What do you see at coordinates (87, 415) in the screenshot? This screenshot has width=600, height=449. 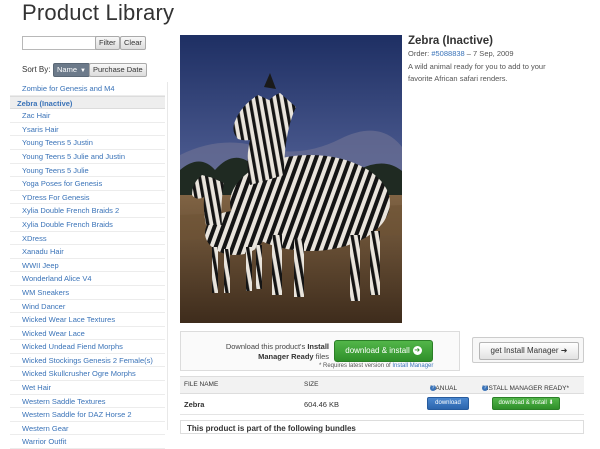 I see `list-item: Western Saddle for DAZ Horse 2` at bounding box center [87, 415].